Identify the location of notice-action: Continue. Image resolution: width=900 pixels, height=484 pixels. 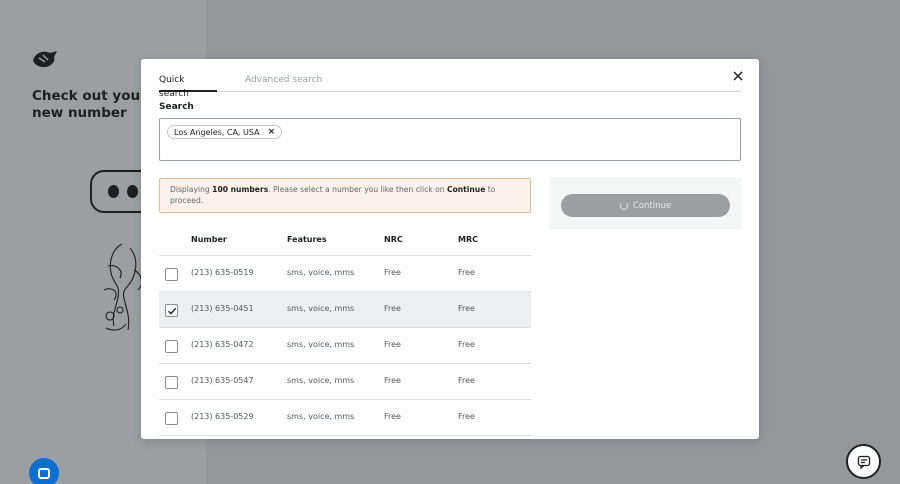
(466, 189).